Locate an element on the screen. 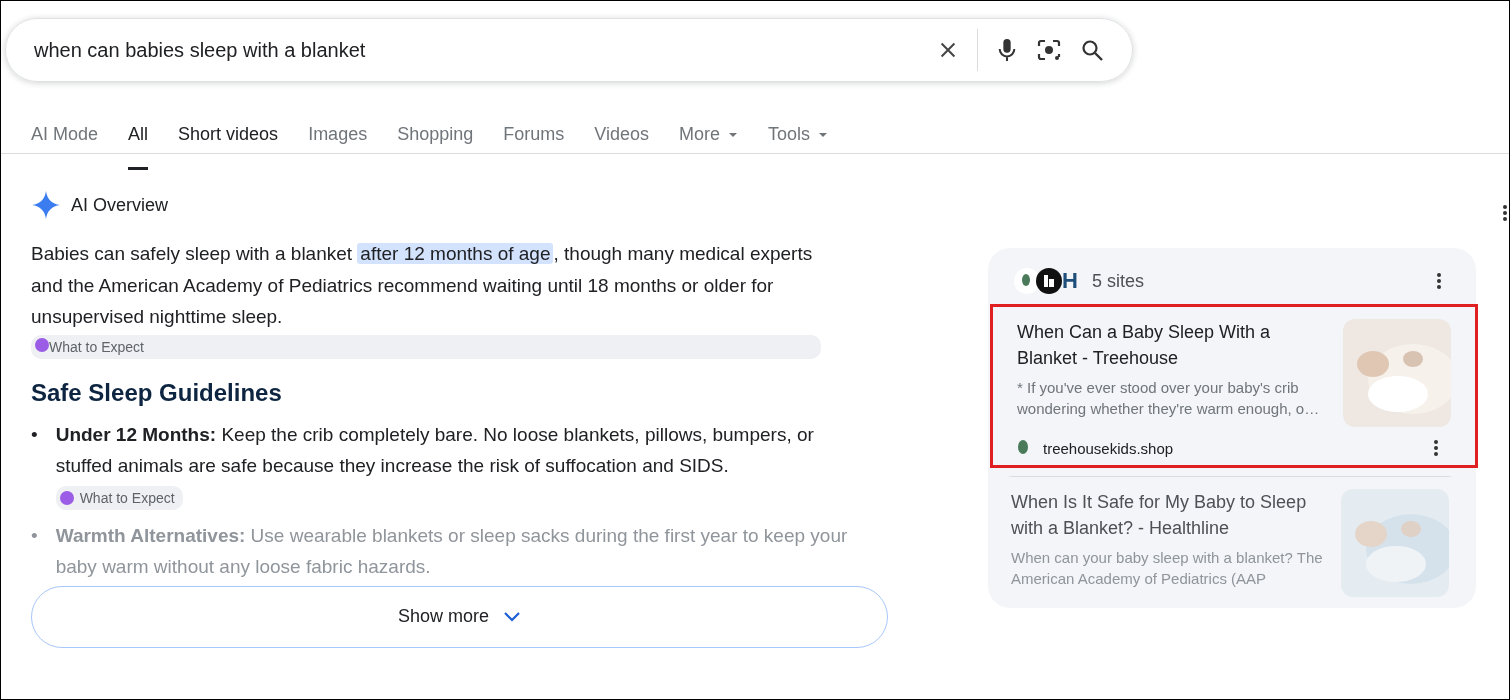 This screenshot has width=1510, height=700. leaf-logo-icon is located at coordinates (1027, 281).